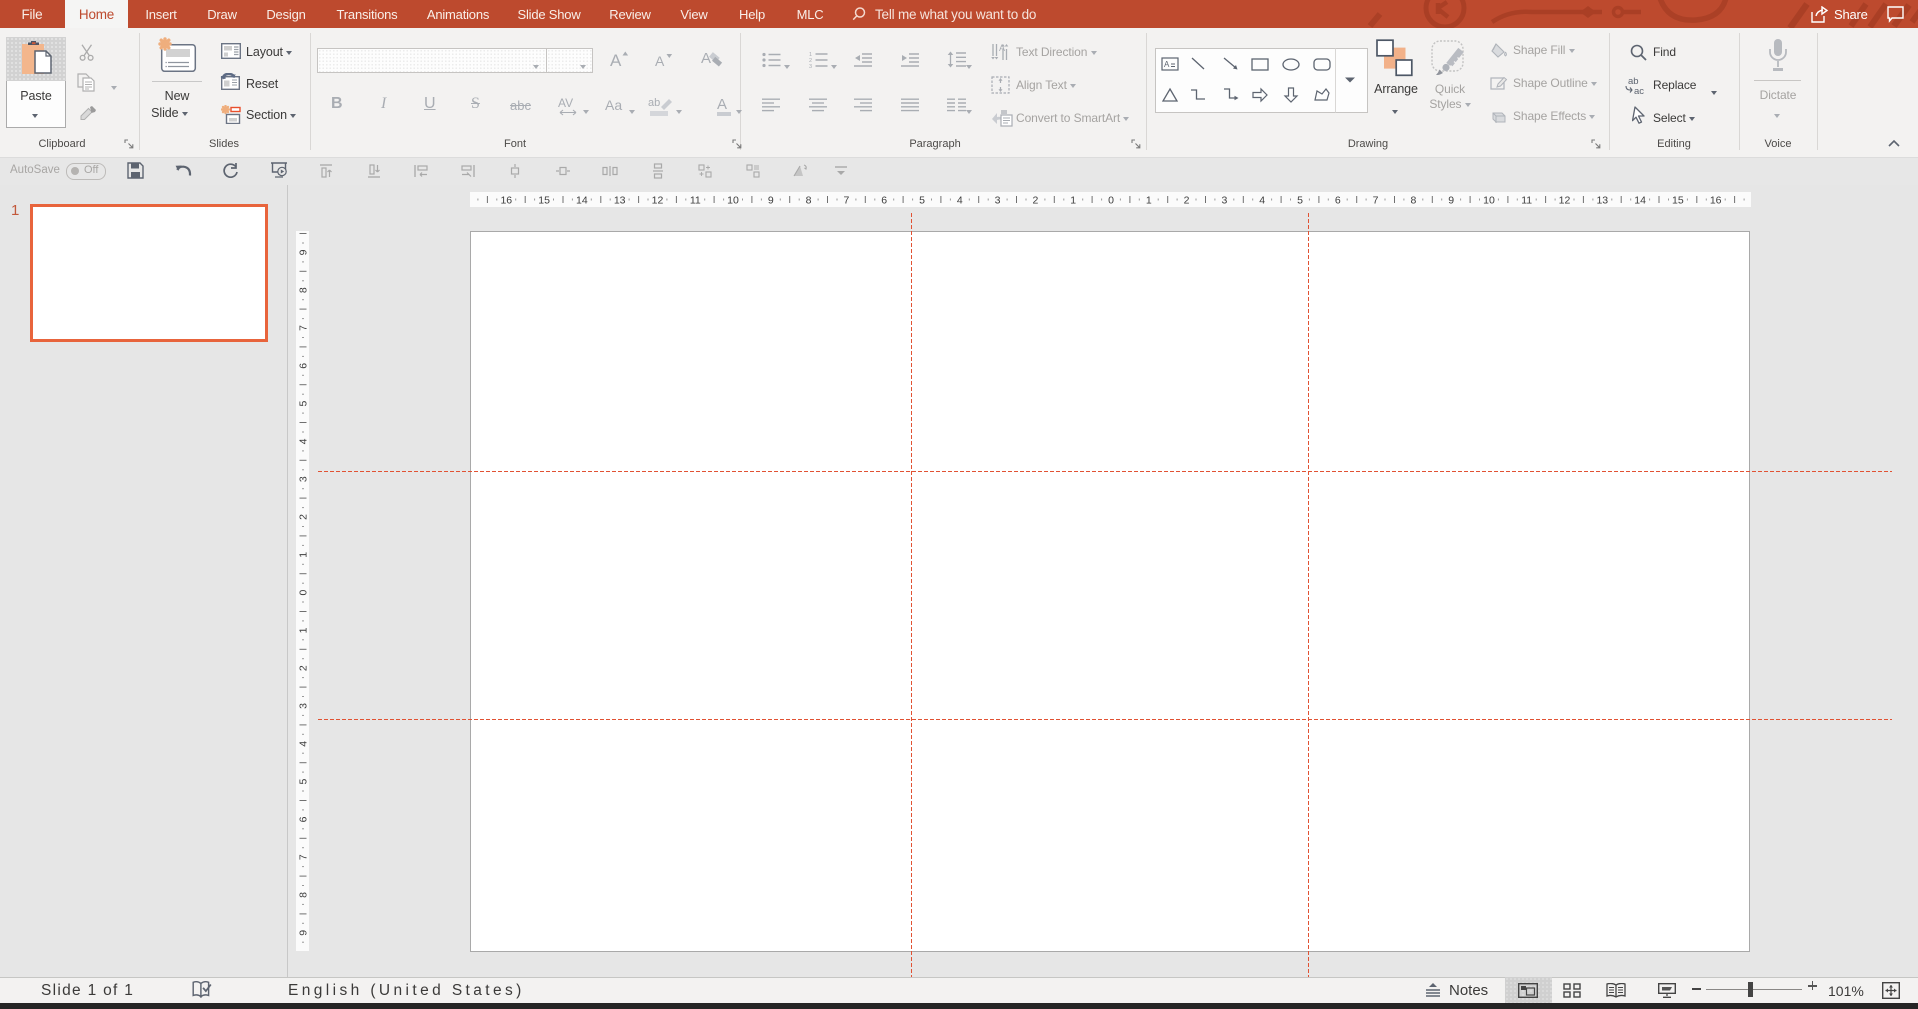 Image resolution: width=1918 pixels, height=1009 pixels. What do you see at coordinates (1639, 90) in the screenshot?
I see `svg-text: ac` at bounding box center [1639, 90].